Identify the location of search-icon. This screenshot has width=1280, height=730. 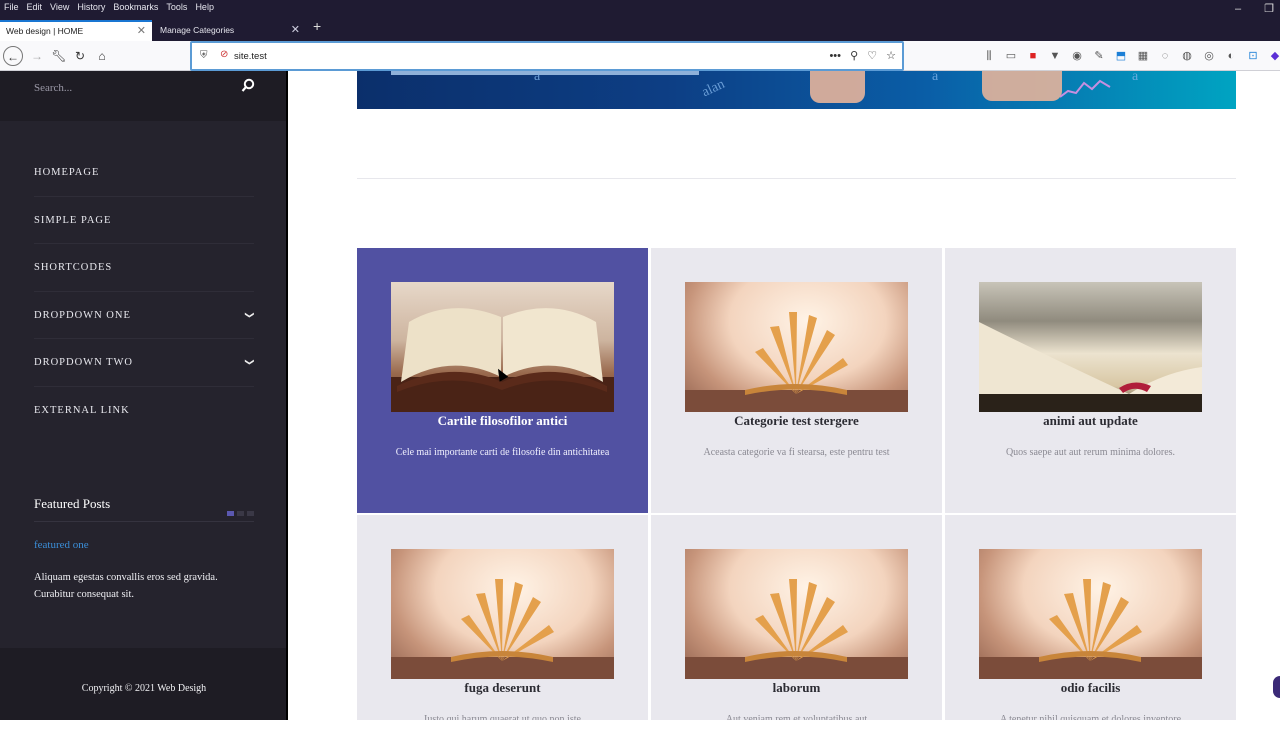
(248, 86).